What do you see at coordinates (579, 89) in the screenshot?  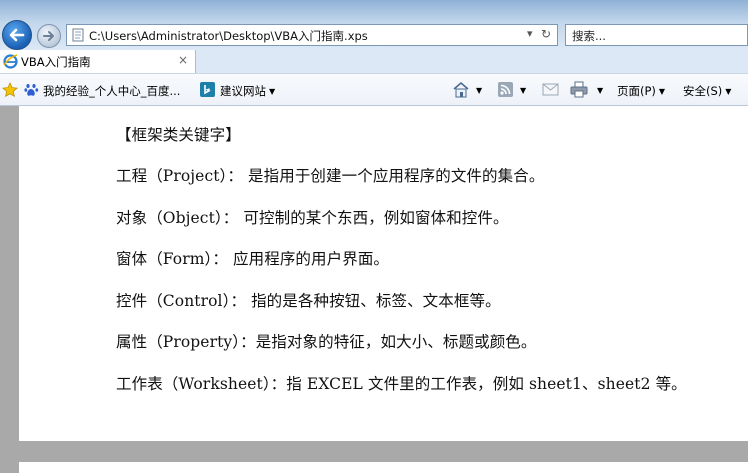 I see `printer-icon` at bounding box center [579, 89].